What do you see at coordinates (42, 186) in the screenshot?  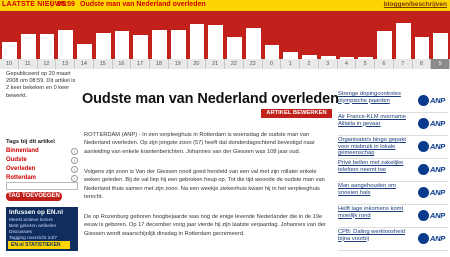 I see `tag-input` at bounding box center [42, 186].